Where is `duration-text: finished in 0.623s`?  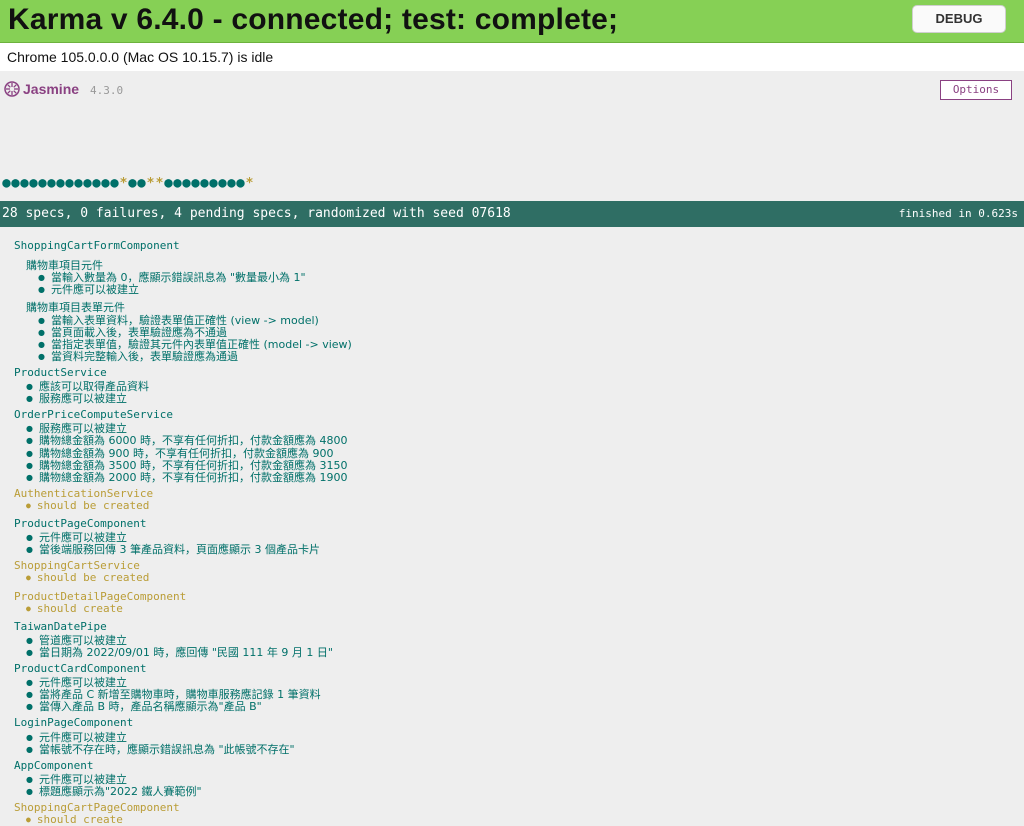
duration-text: finished in 0.623s is located at coordinates (958, 213).